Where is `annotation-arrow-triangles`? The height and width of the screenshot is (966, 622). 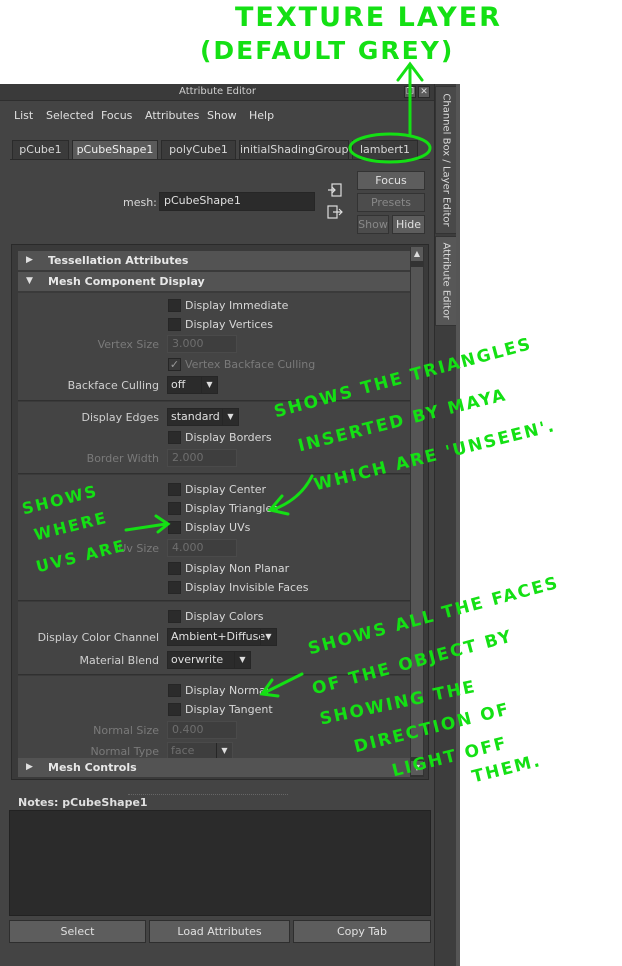 annotation-arrow-triangles is located at coordinates (290, 495).